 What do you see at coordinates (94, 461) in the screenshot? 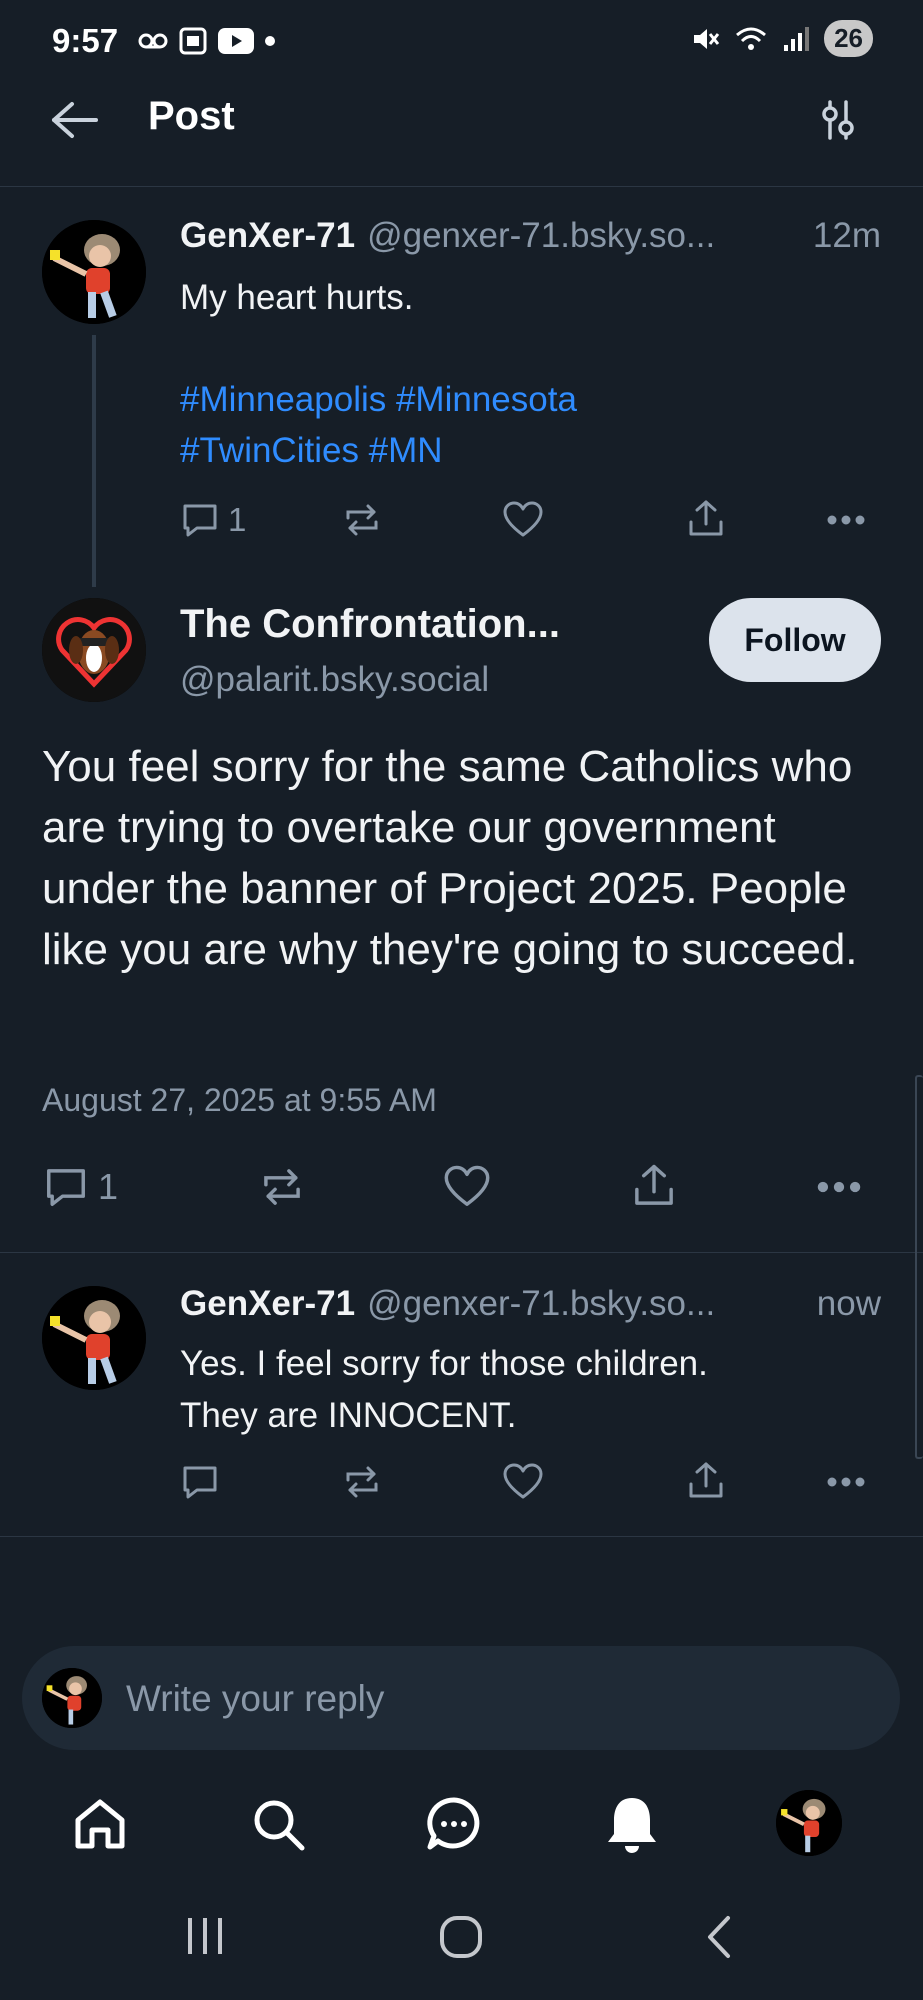
I see `thread-connector-line` at bounding box center [94, 461].